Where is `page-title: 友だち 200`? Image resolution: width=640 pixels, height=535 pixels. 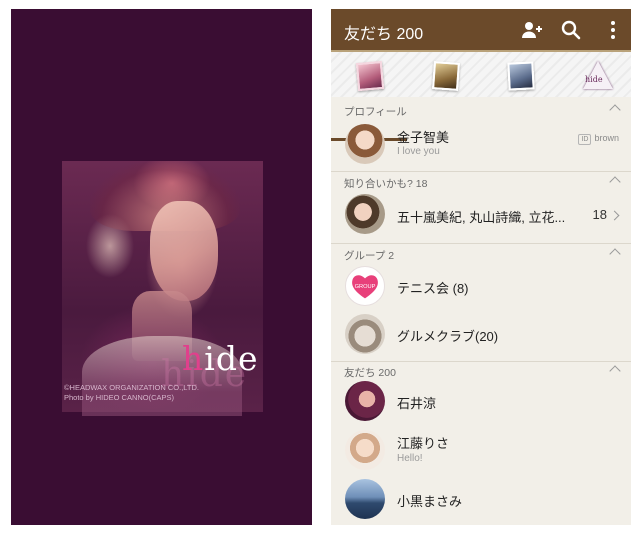
page-title: 友だち 200 is located at coordinates (384, 34).